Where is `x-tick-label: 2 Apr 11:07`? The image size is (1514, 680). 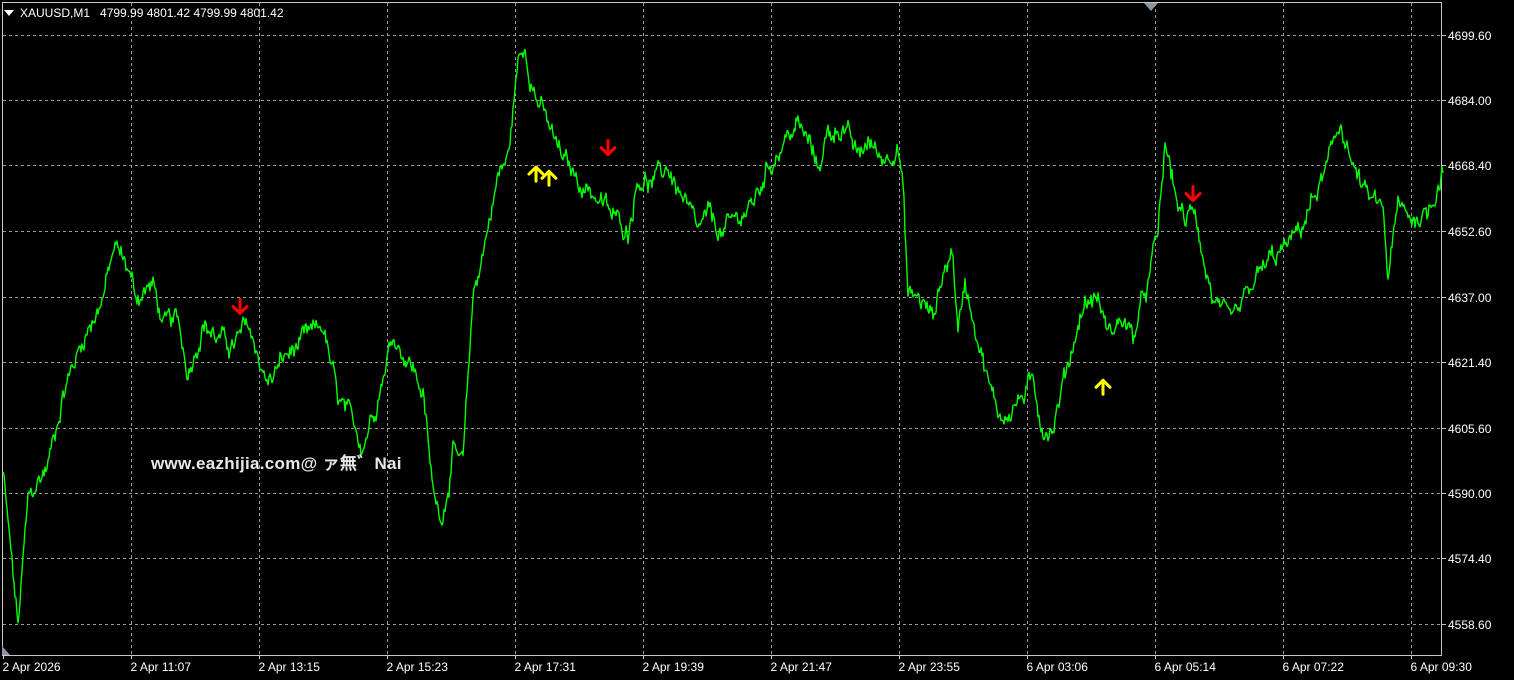 x-tick-label: 2 Apr 11:07 is located at coordinates (161, 667).